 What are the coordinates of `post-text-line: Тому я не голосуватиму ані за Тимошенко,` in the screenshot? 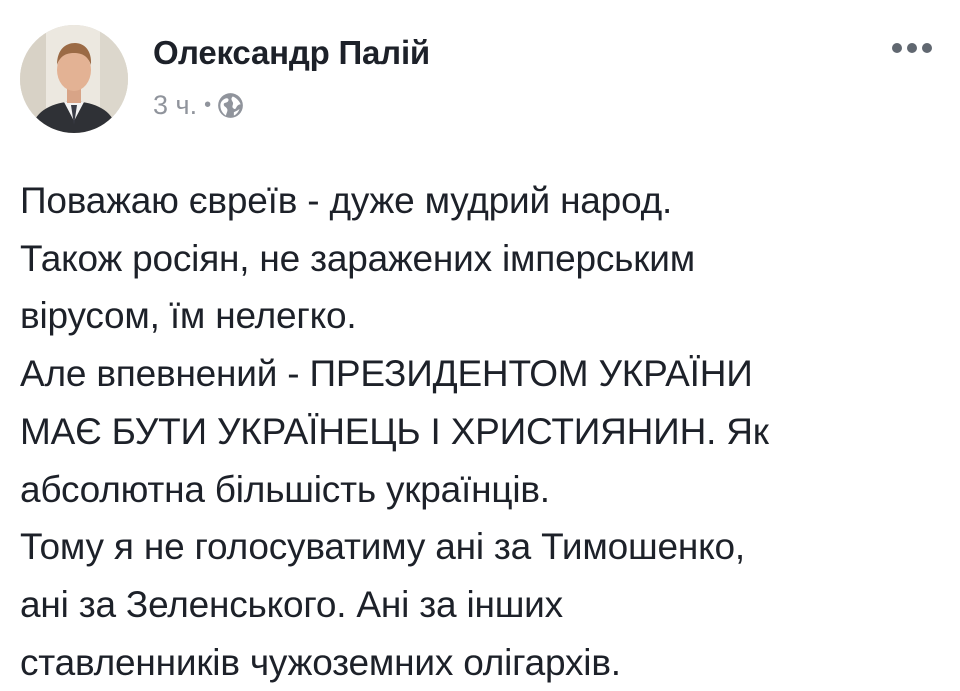 It's located at (382, 547).